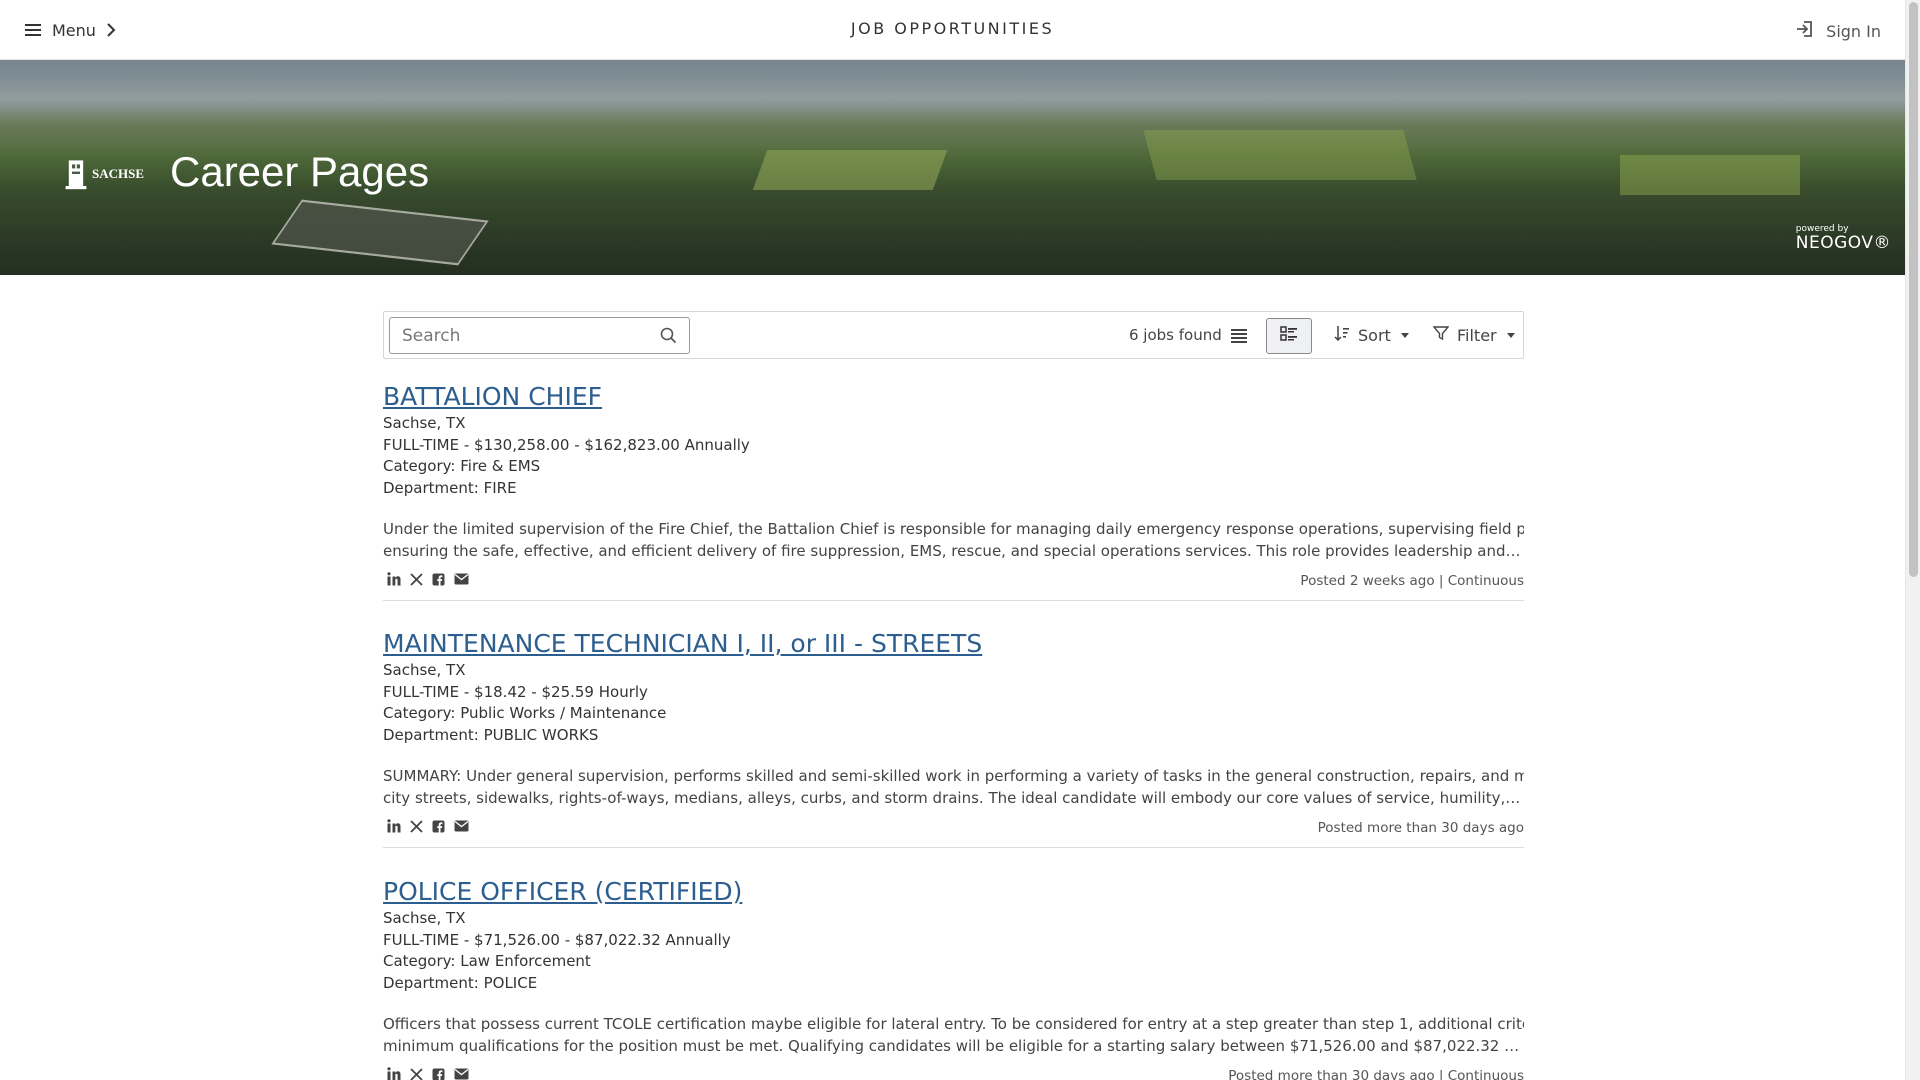  I want to click on job-category: Category: Law Enforcement, so click(487, 961).